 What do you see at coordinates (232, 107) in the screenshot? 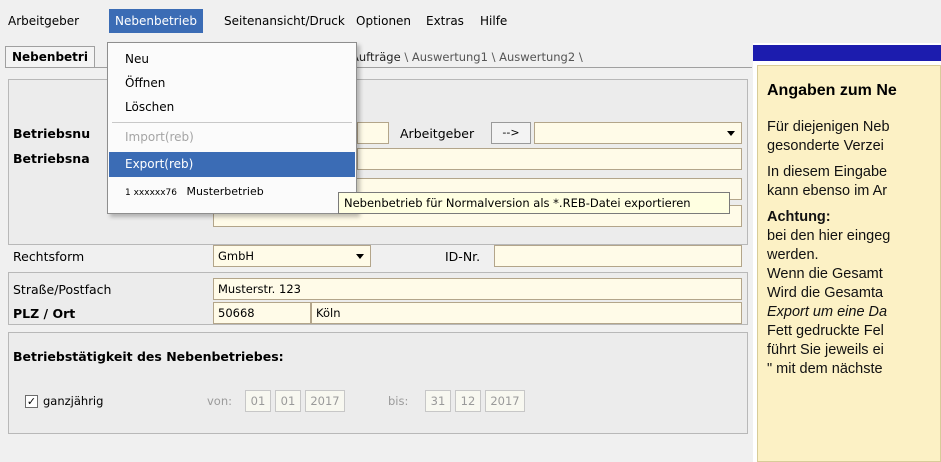
I see `menu-item-loeschen: Löschen` at bounding box center [232, 107].